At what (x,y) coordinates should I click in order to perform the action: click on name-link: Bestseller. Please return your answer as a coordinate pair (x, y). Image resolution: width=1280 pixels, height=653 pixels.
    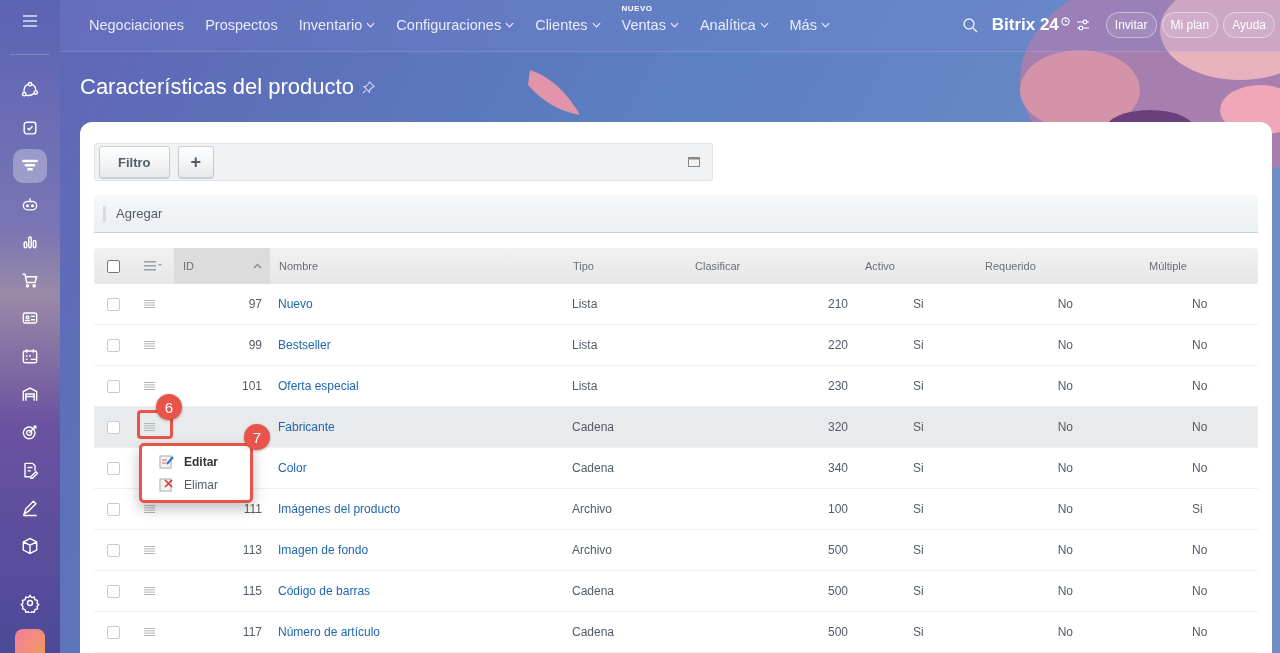
    Looking at the image, I should click on (300, 345).